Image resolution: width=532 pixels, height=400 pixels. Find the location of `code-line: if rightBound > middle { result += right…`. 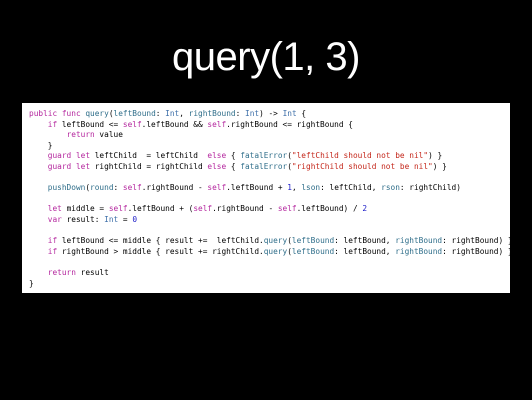

code-line: if rightBound > middle { result += right… is located at coordinates (269, 252).